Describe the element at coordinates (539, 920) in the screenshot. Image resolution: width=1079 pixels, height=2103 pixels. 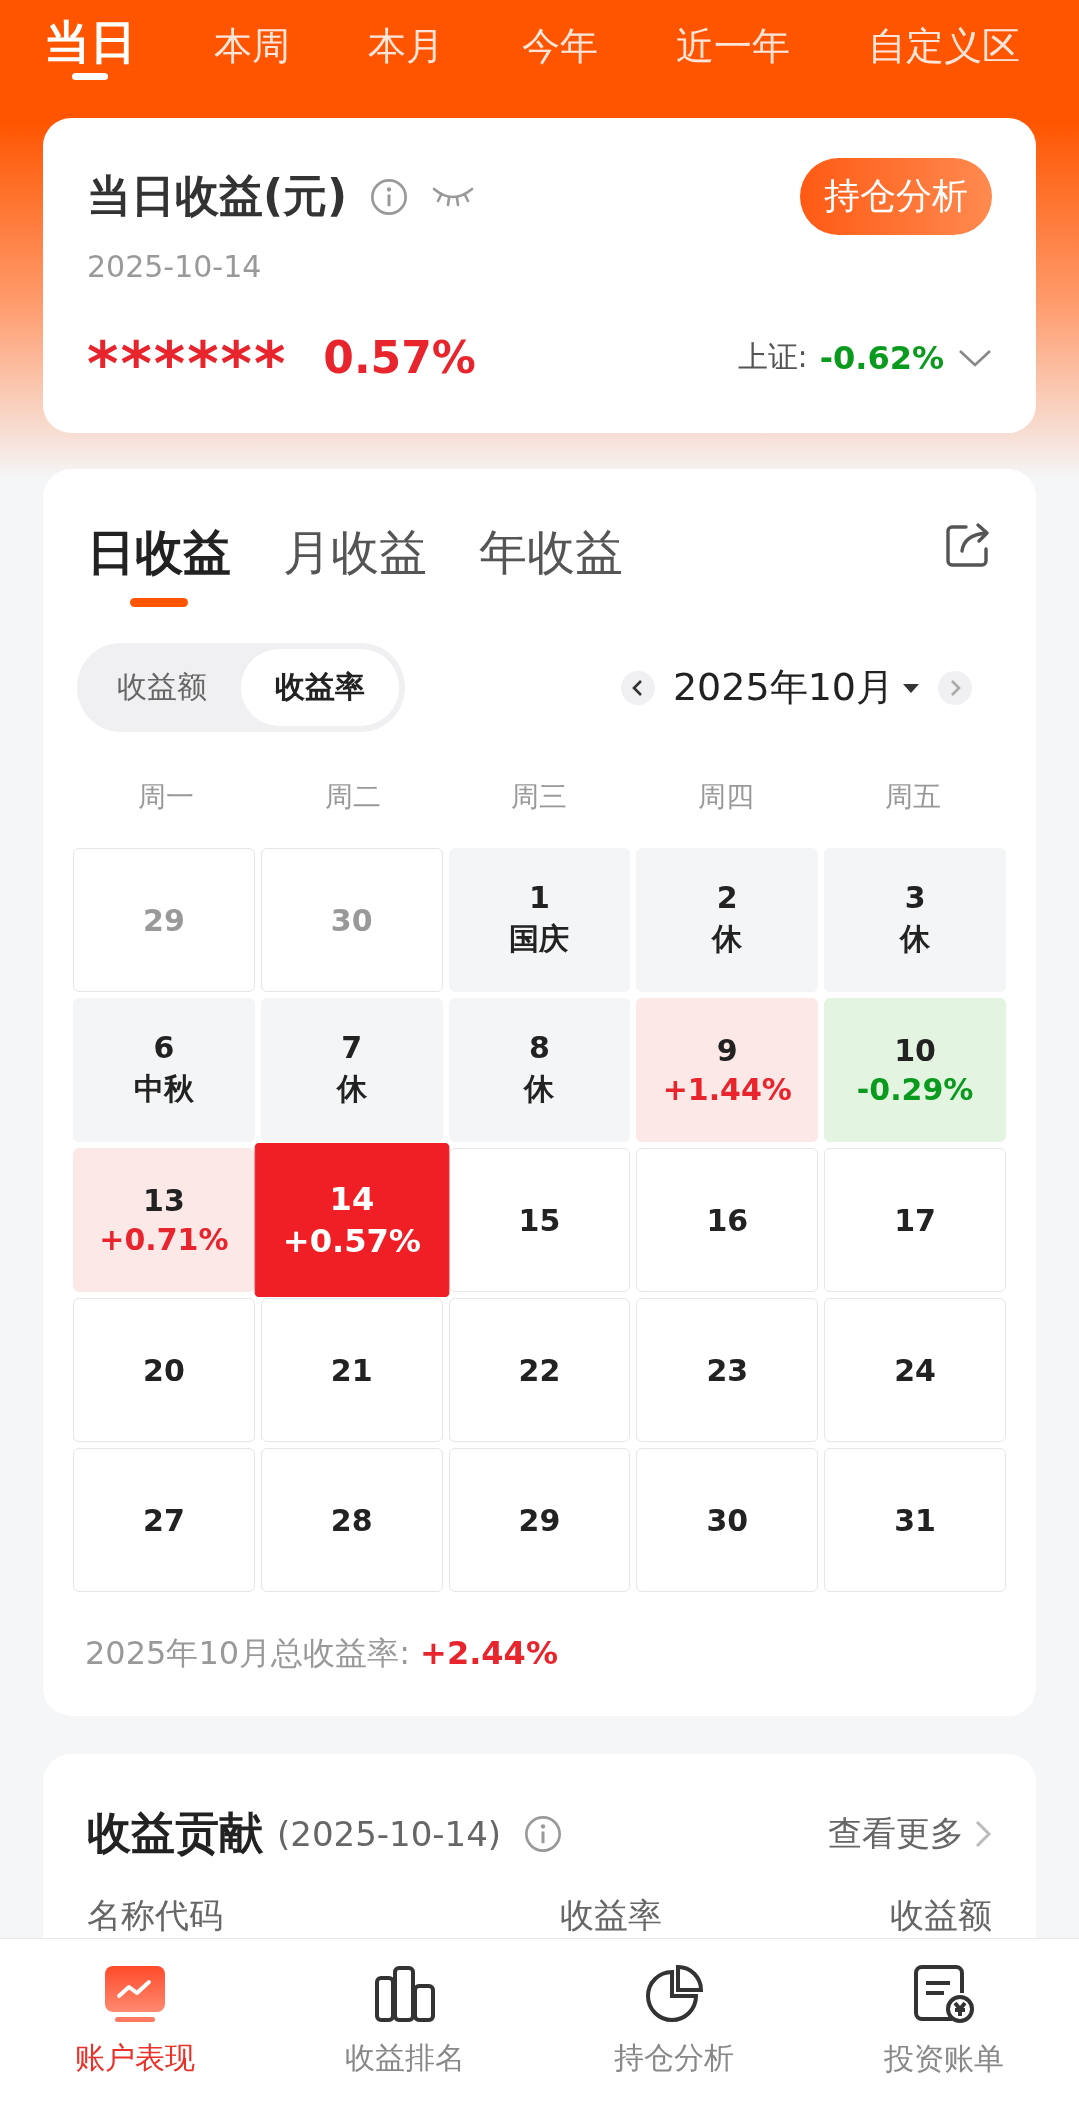
I see `calendar-day: 1 国庆` at that location.